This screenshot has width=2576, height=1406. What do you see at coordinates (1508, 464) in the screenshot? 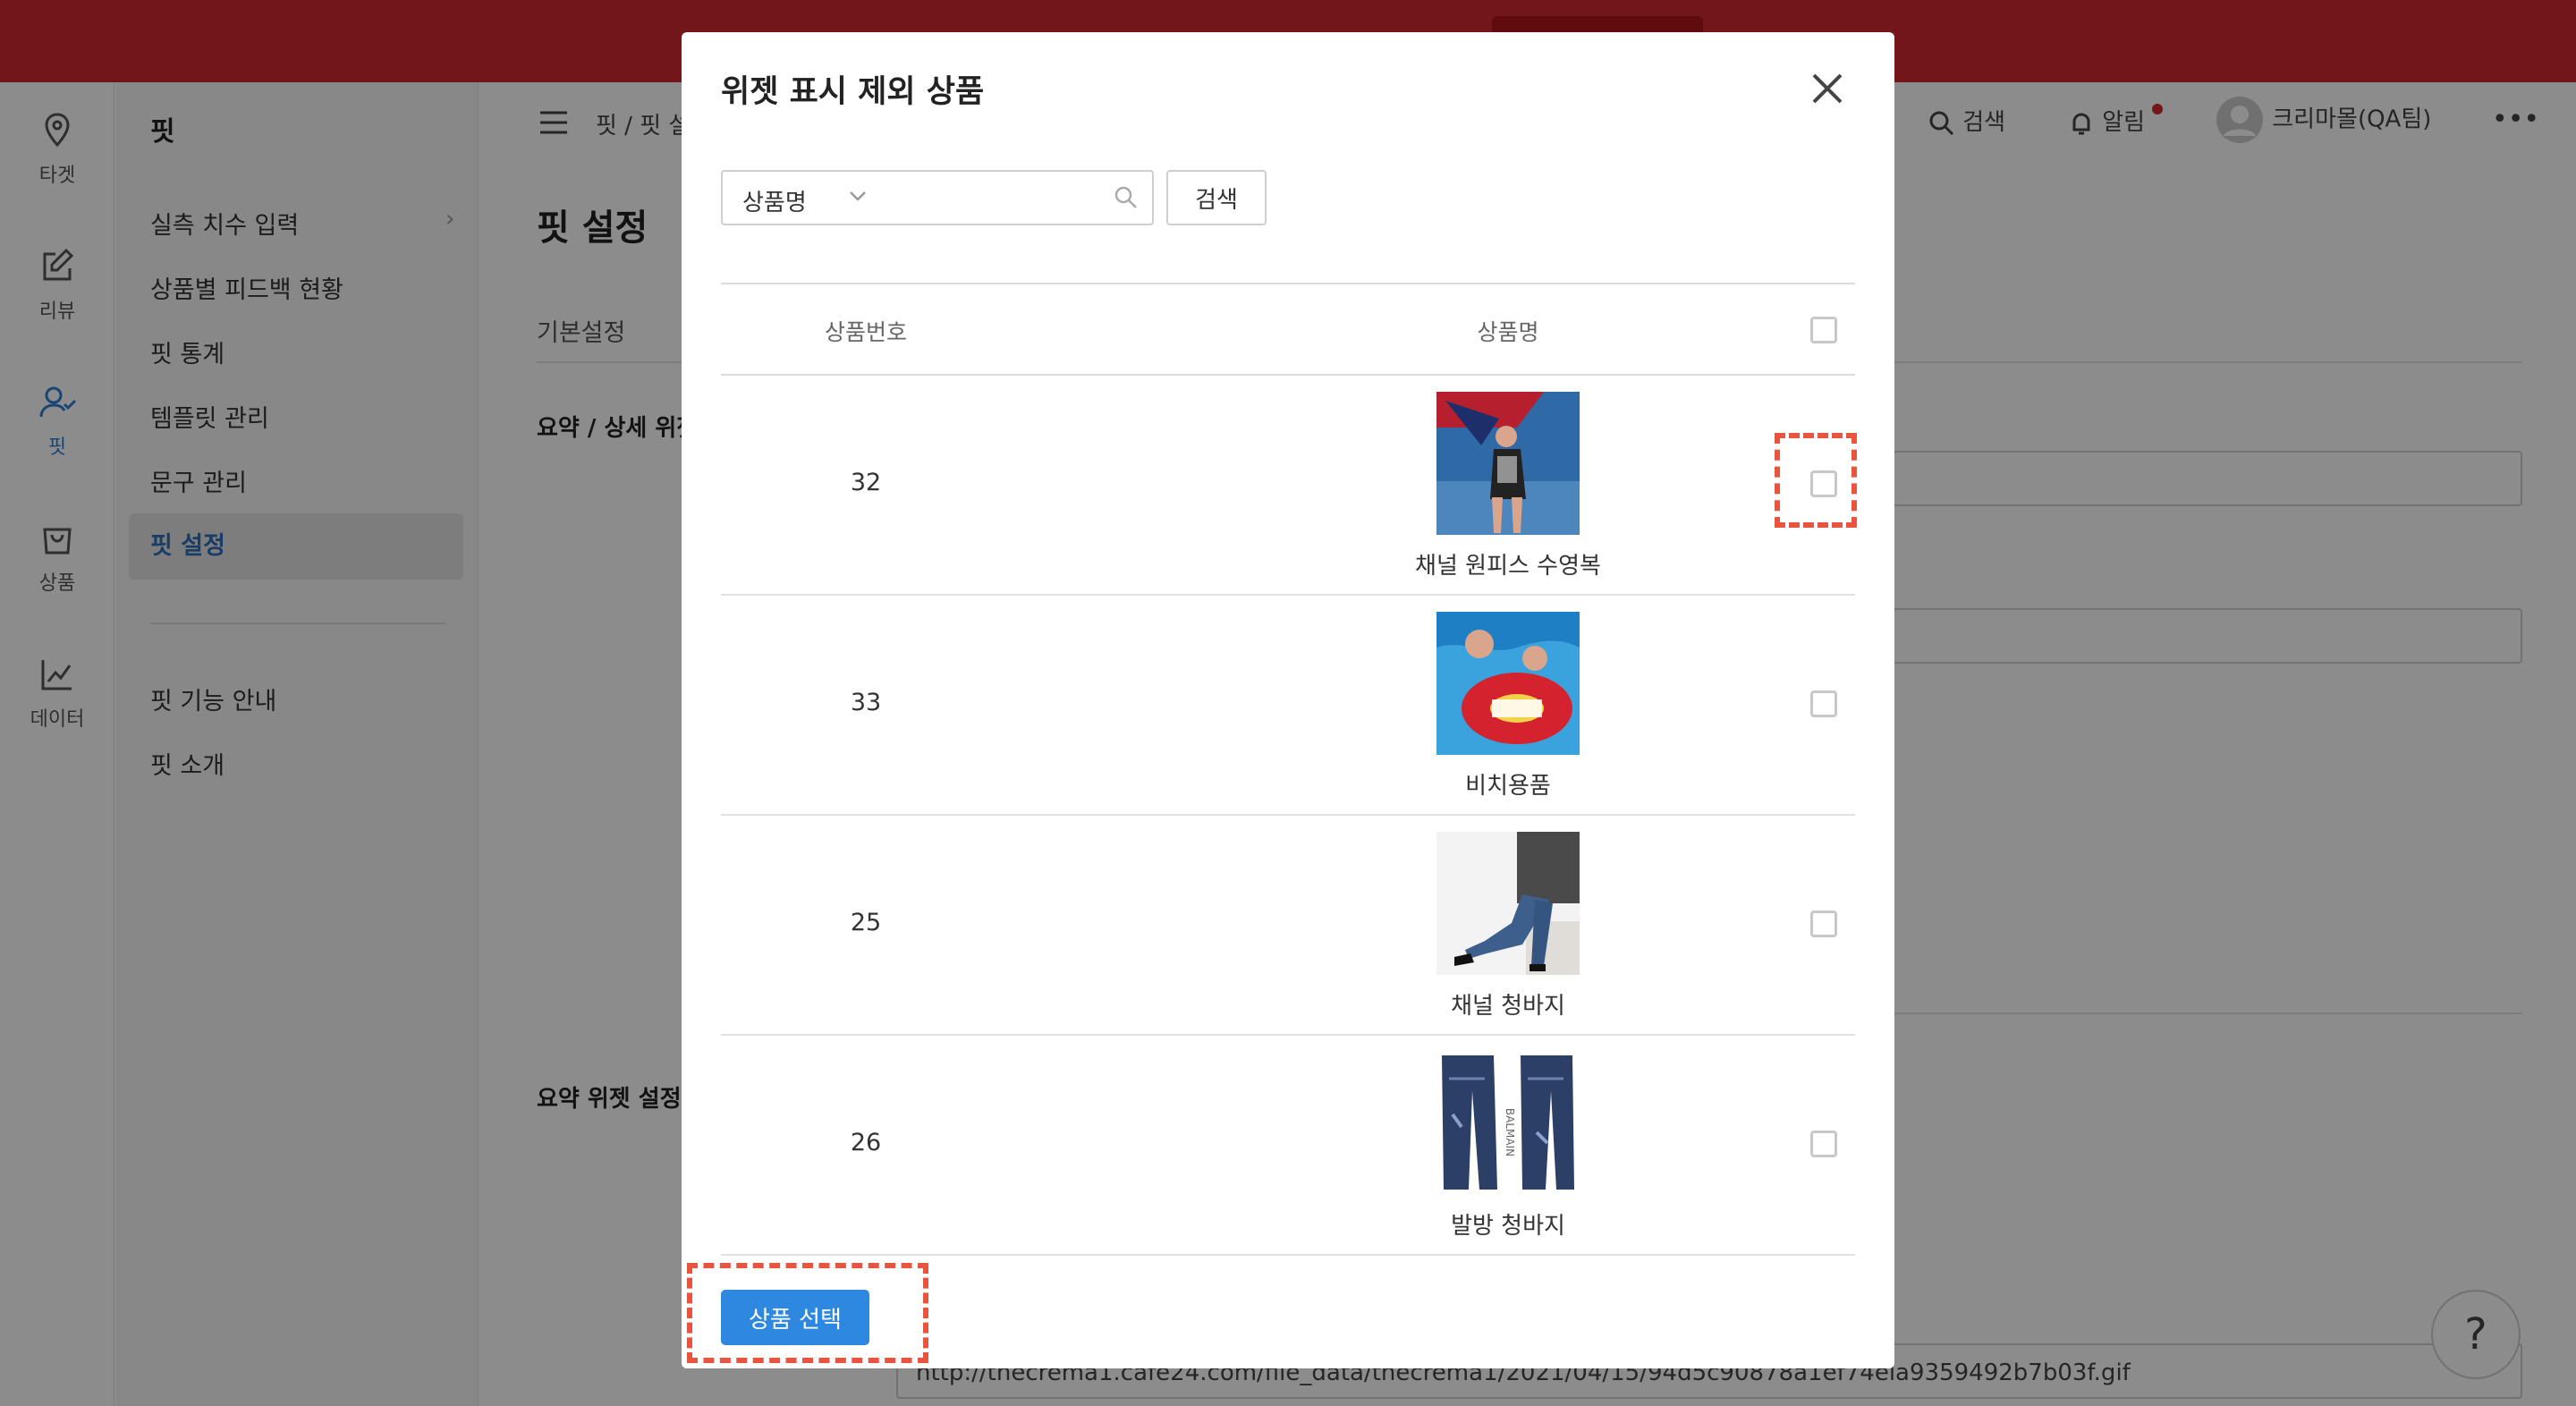
I see `swimsuit-photo` at bounding box center [1508, 464].